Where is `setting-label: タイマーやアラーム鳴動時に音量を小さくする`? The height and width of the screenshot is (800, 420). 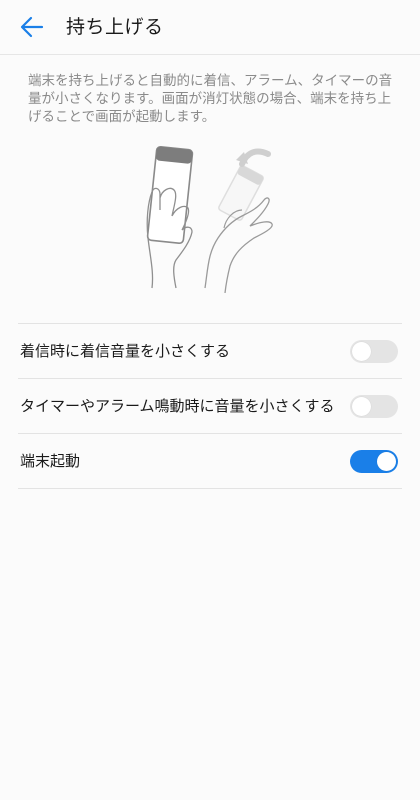
setting-label: タイマーやアラーム鳴動時に音量を小さくする is located at coordinates (177, 406).